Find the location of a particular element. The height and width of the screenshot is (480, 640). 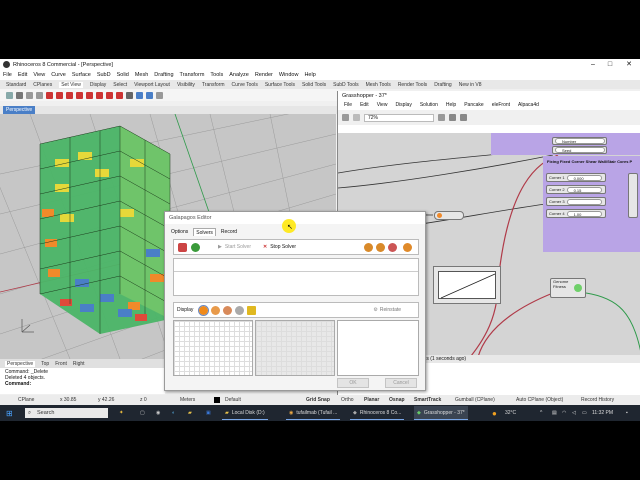

start-solver-button: Start Solver is located at coordinates (238, 247).